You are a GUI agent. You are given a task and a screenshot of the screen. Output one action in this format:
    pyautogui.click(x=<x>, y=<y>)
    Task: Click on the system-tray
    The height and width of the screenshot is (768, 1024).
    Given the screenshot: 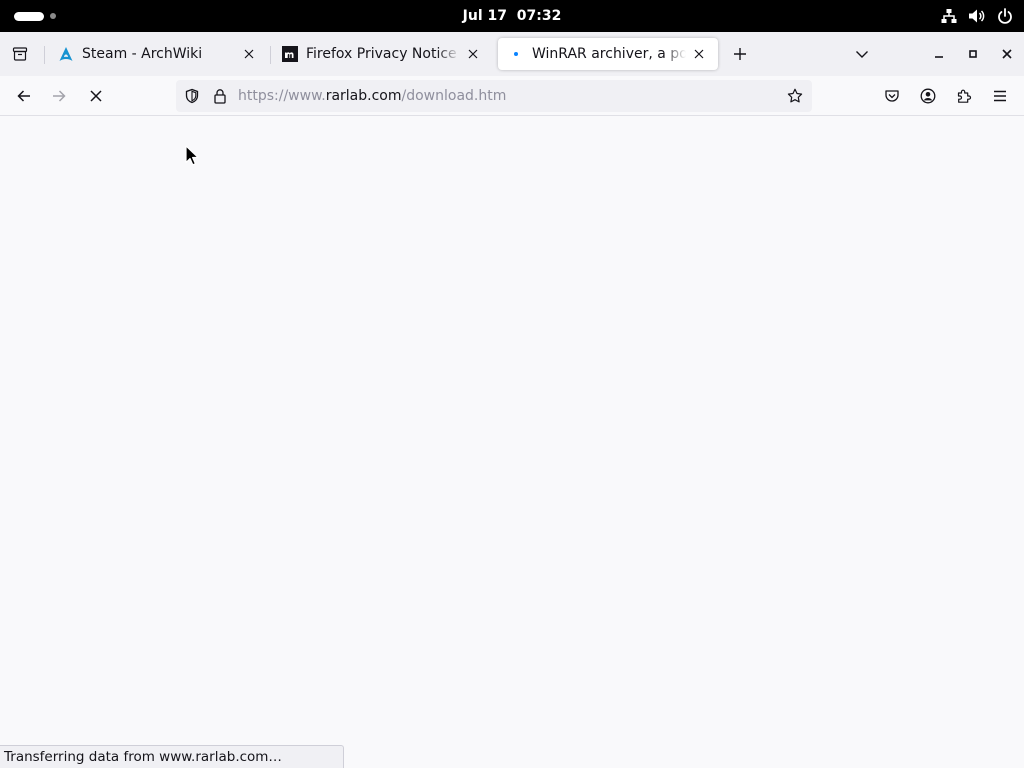 What is the action you would take?
    pyautogui.click(x=977, y=16)
    